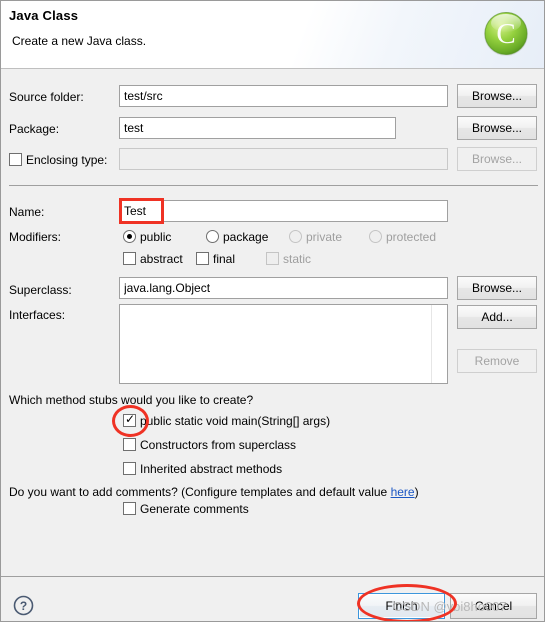 This screenshot has height=622, width=545. I want to click on modifier-radio-private, so click(295, 236).